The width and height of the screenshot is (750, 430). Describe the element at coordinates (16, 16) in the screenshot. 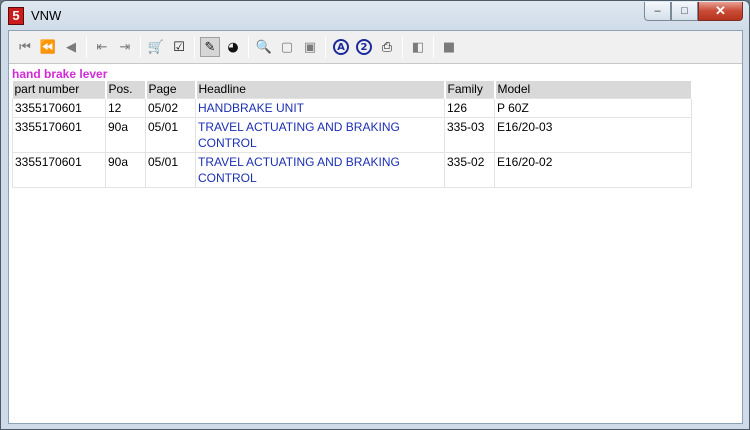

I see `app-icon: 5` at that location.